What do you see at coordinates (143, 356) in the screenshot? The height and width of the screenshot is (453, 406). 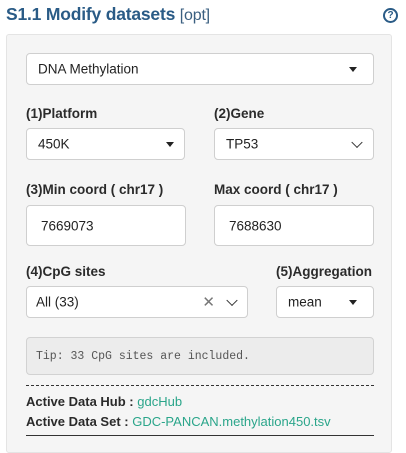 I see `tip-text: Tip: 33 CpG sites are included.` at bounding box center [143, 356].